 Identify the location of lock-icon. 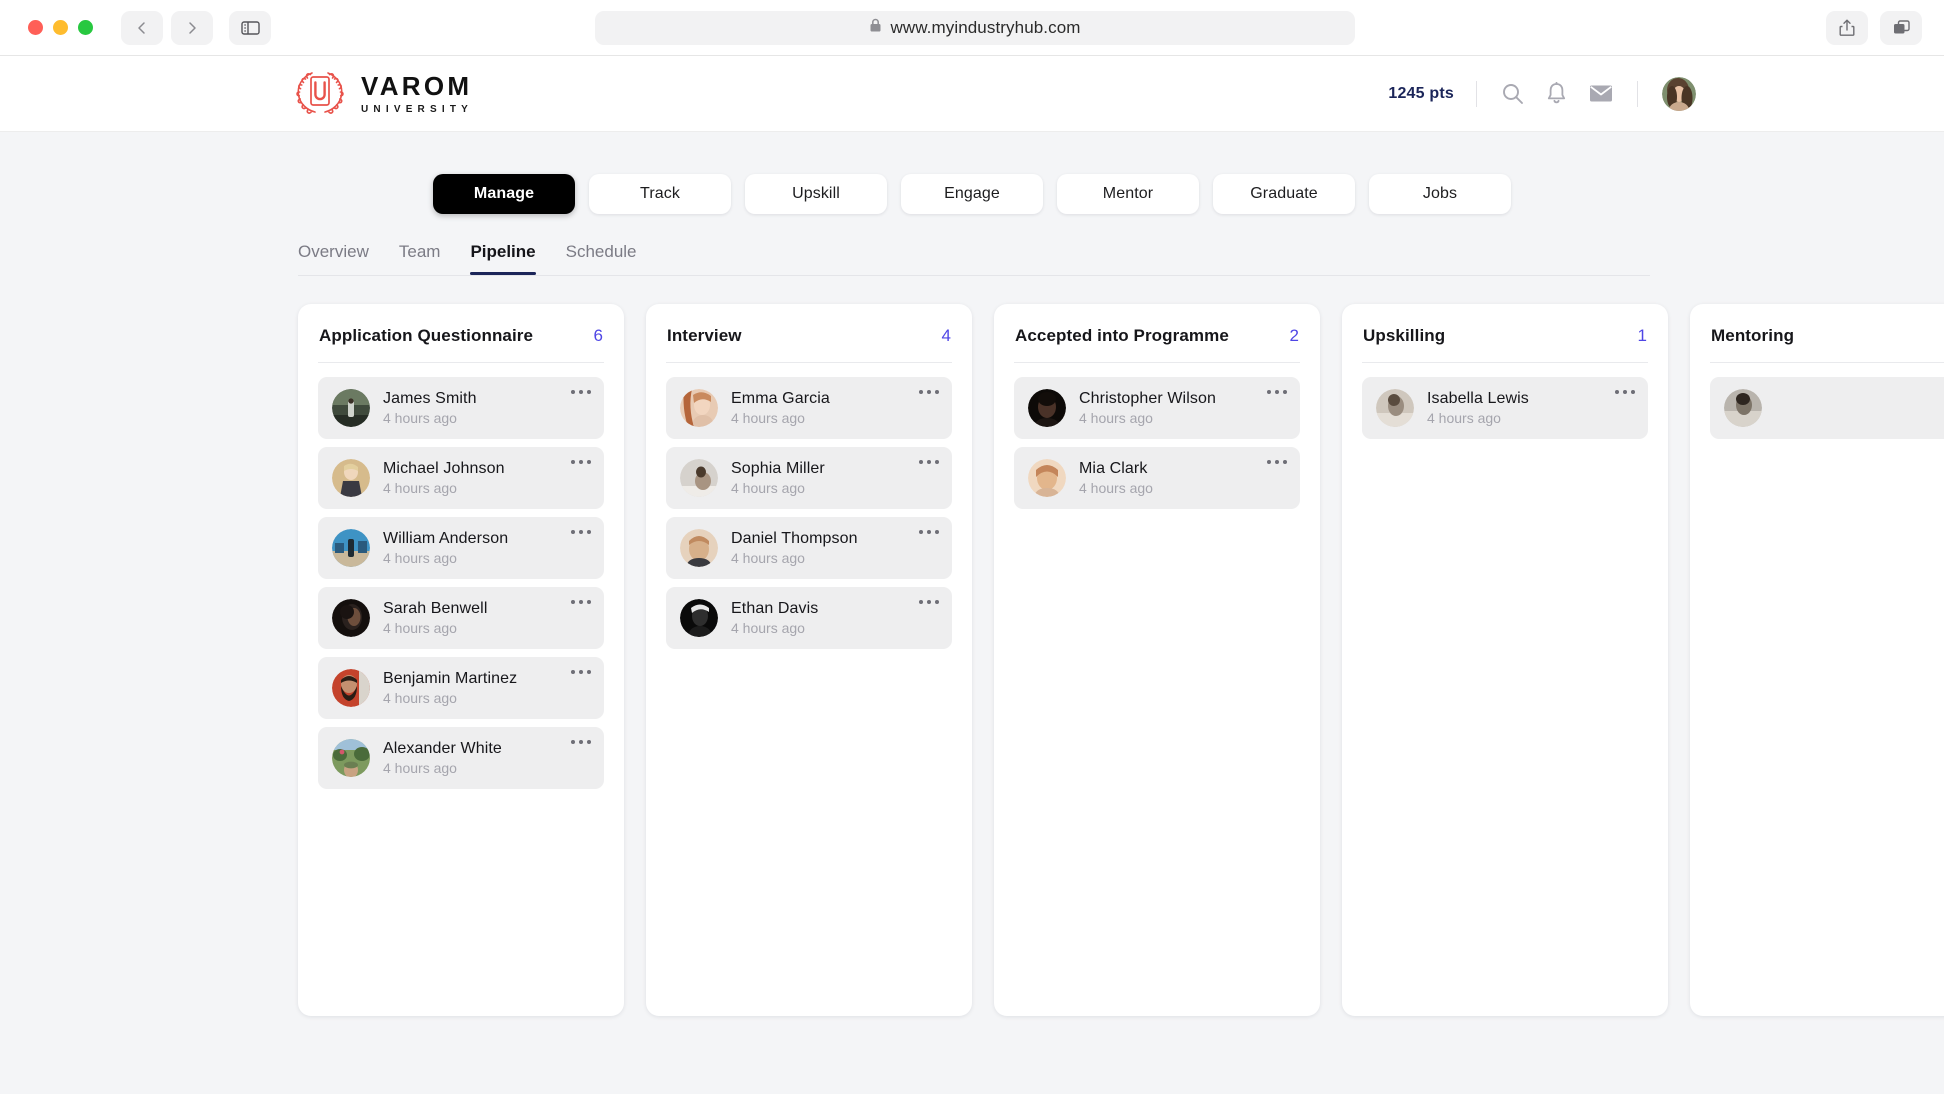
(875, 28).